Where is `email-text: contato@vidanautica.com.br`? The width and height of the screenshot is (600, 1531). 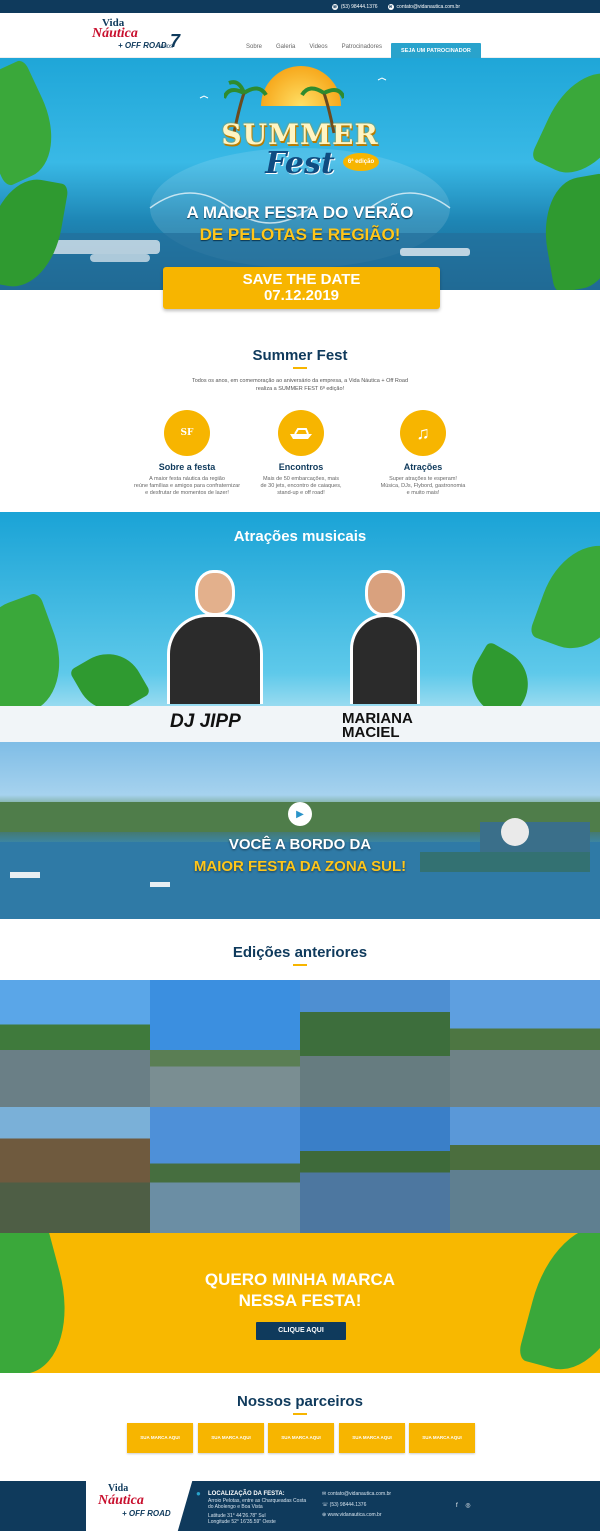
email-text: contato@vidanautica.com.br is located at coordinates (428, 6).